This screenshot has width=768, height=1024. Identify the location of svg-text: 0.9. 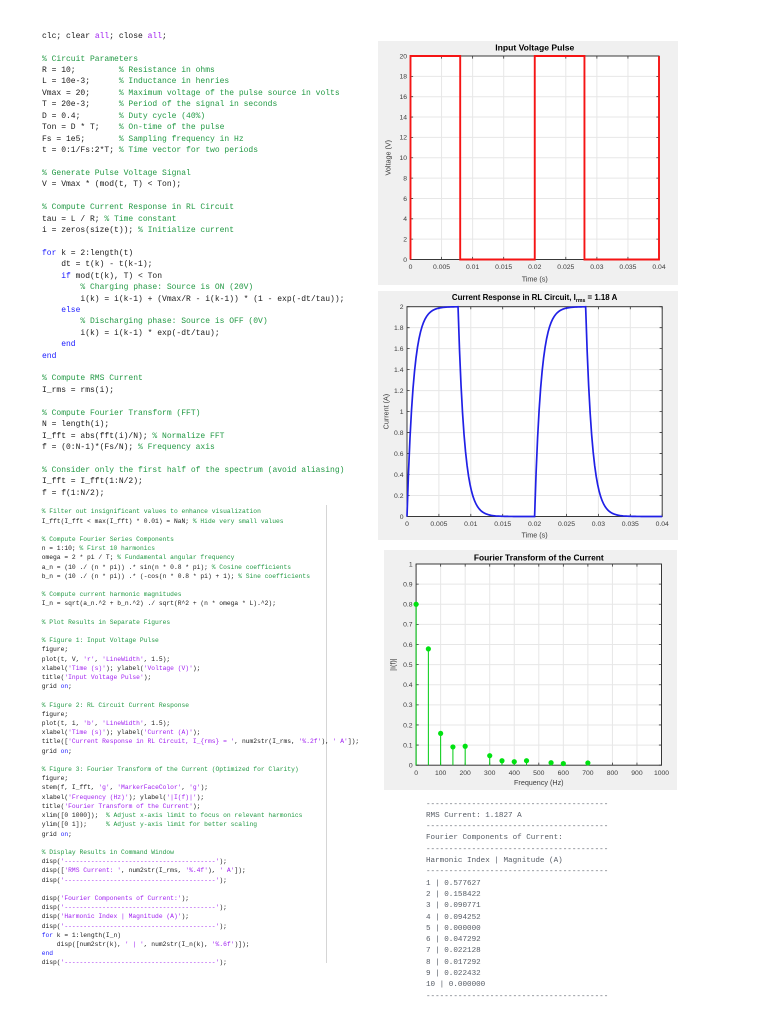
(408, 584).